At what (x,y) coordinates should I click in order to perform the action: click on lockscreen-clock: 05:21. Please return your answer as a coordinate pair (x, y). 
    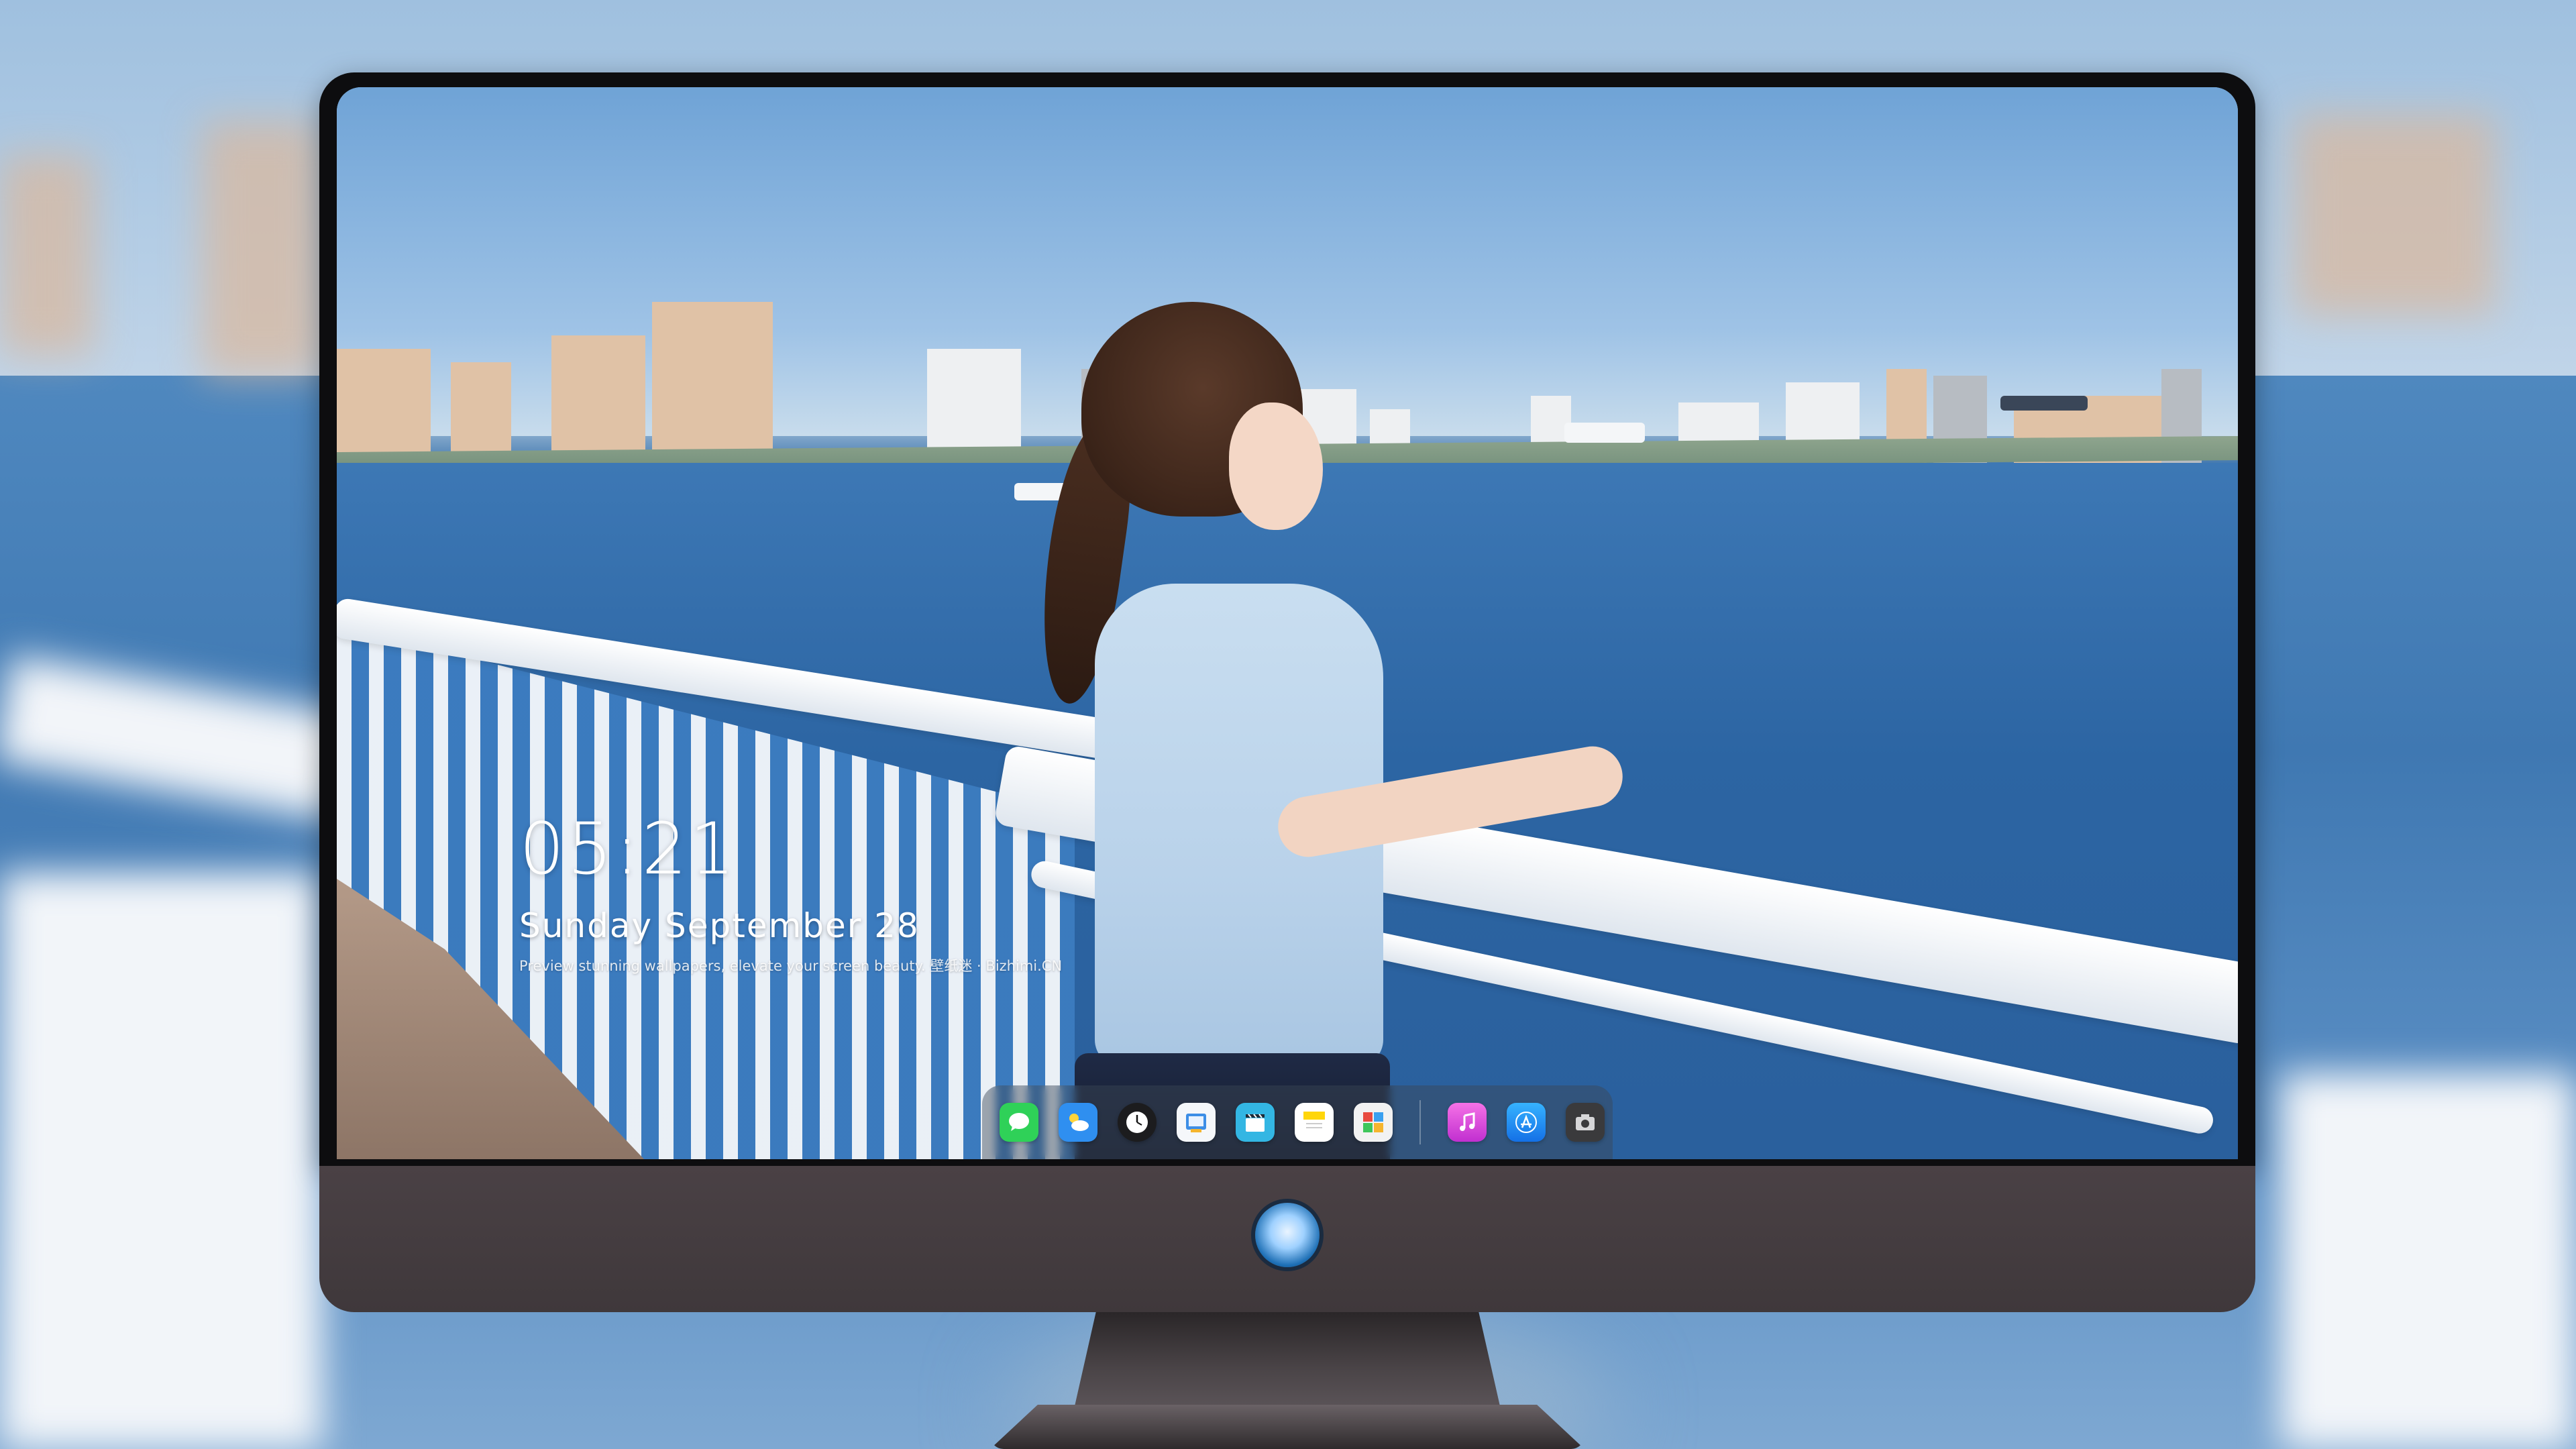
    Looking at the image, I should click on (628, 849).